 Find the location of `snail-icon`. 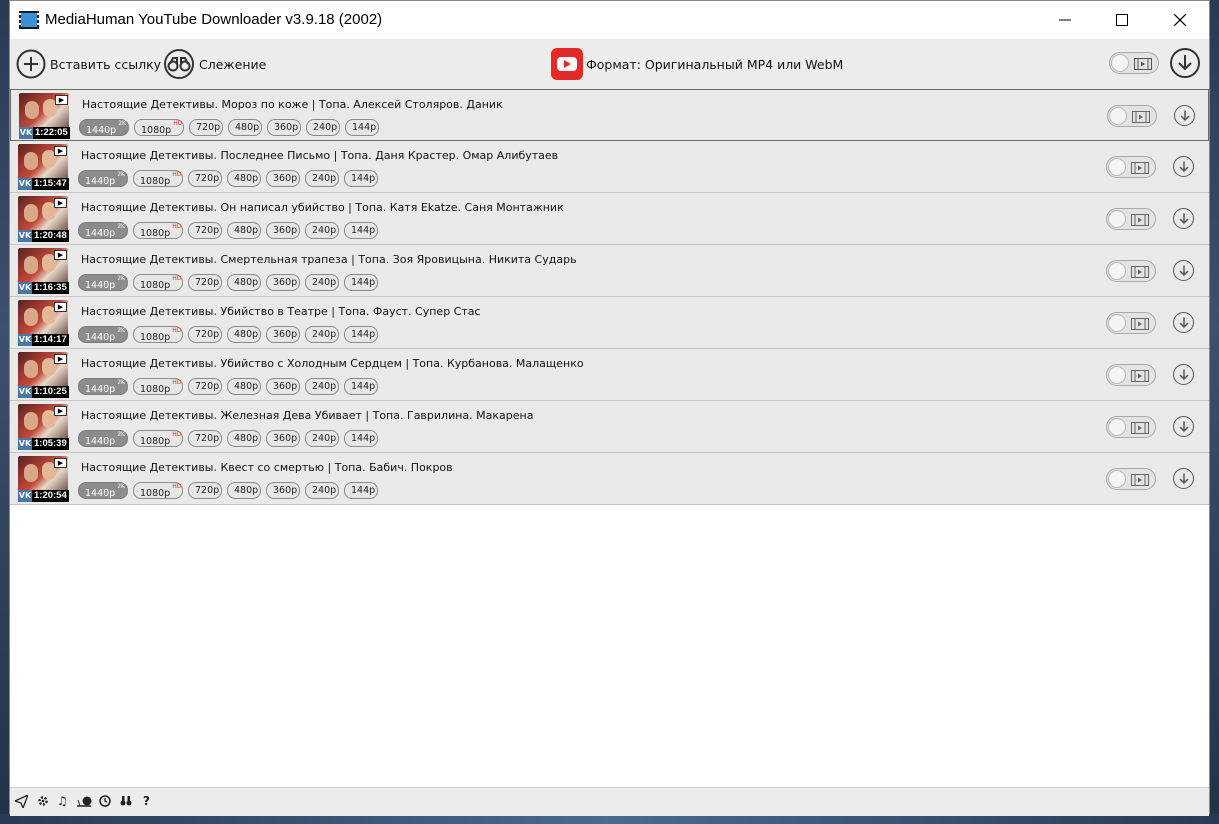

snail-icon is located at coordinates (85, 801).